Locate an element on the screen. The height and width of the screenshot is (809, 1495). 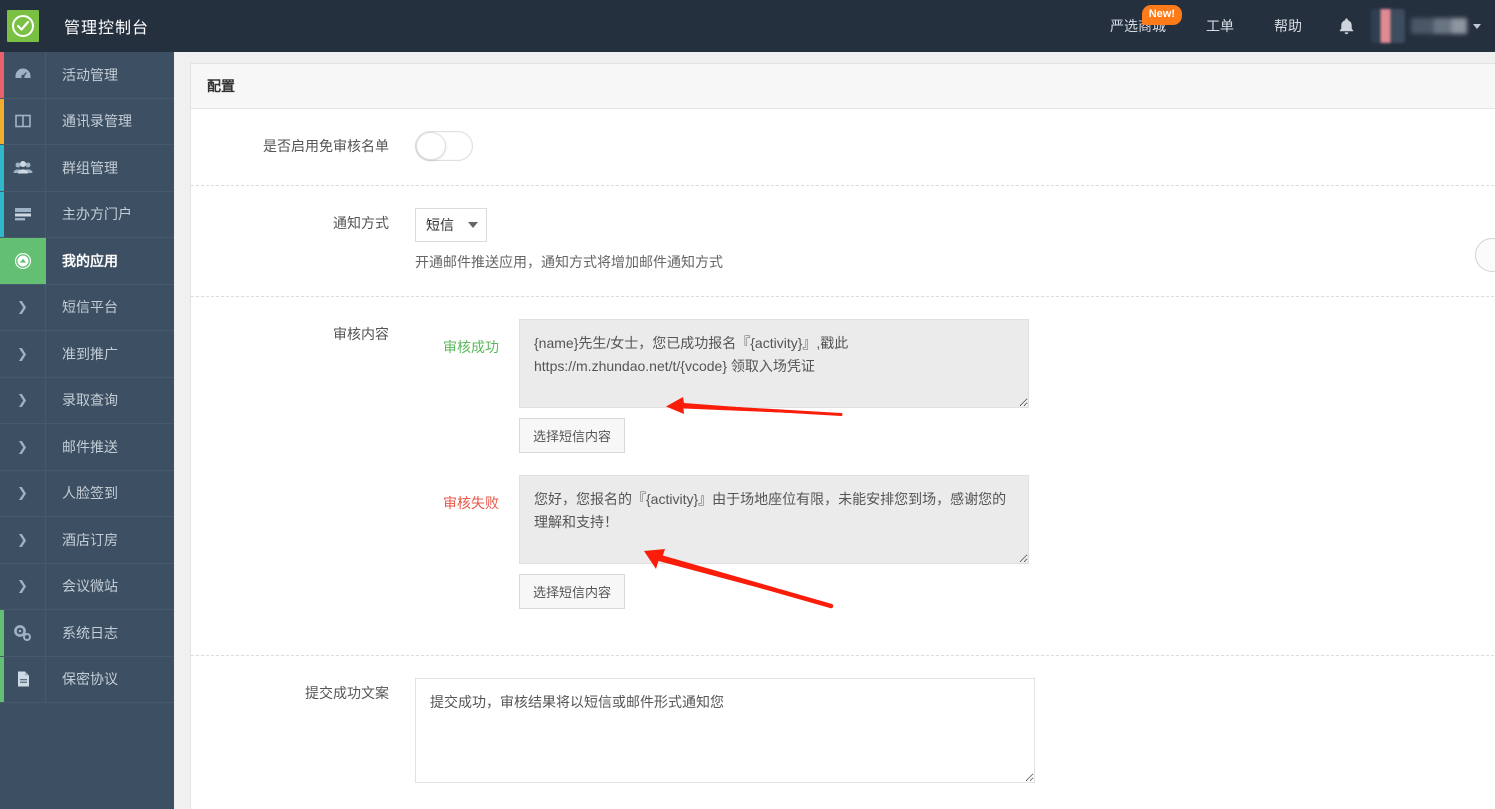
submit-success-field is located at coordinates (955, 733).